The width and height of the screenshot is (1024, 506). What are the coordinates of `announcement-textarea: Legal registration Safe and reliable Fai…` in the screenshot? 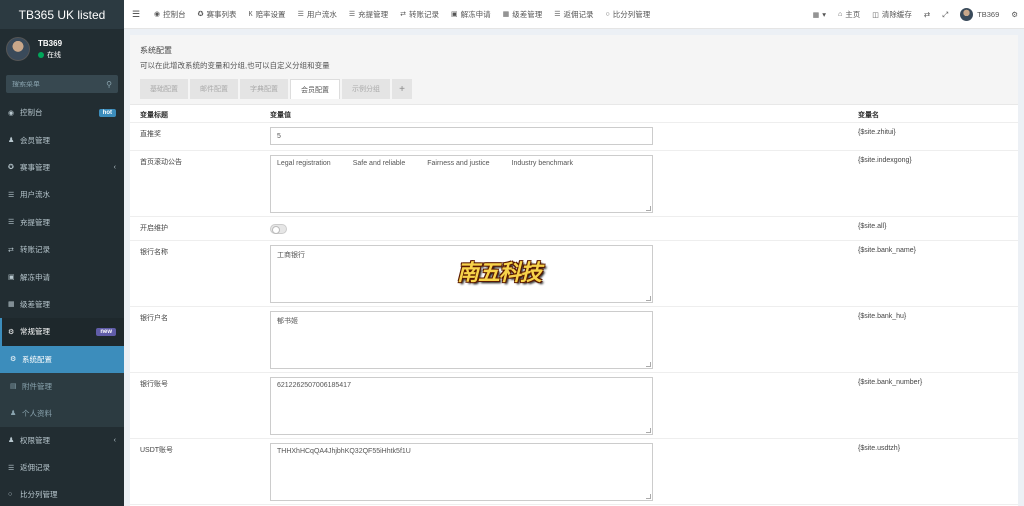 It's located at (461, 184).